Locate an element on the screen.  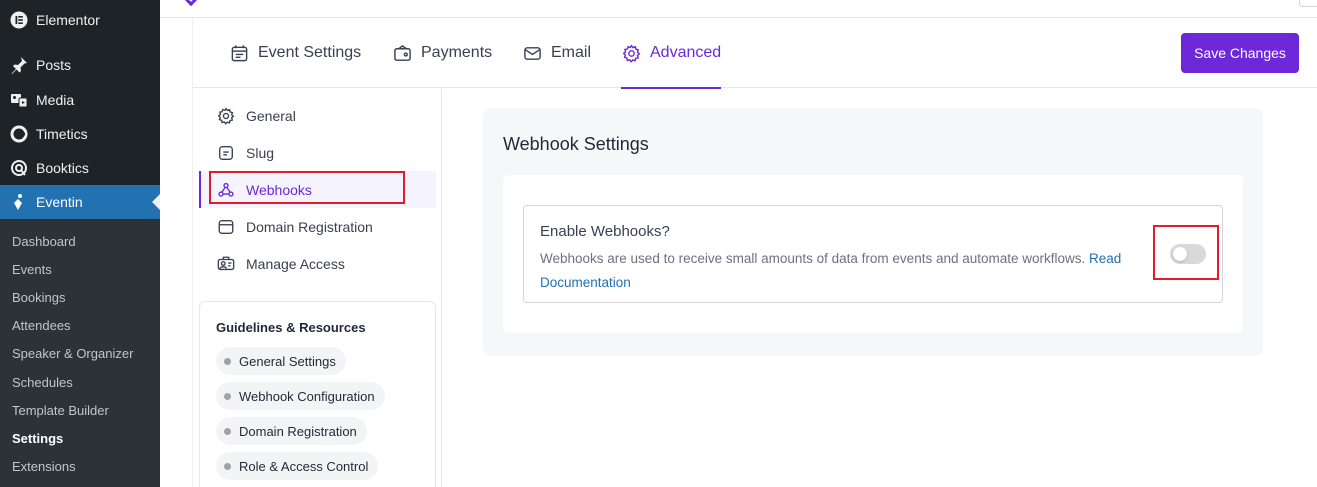
guideline-link-label: Role & Access Control is located at coordinates (304, 466).